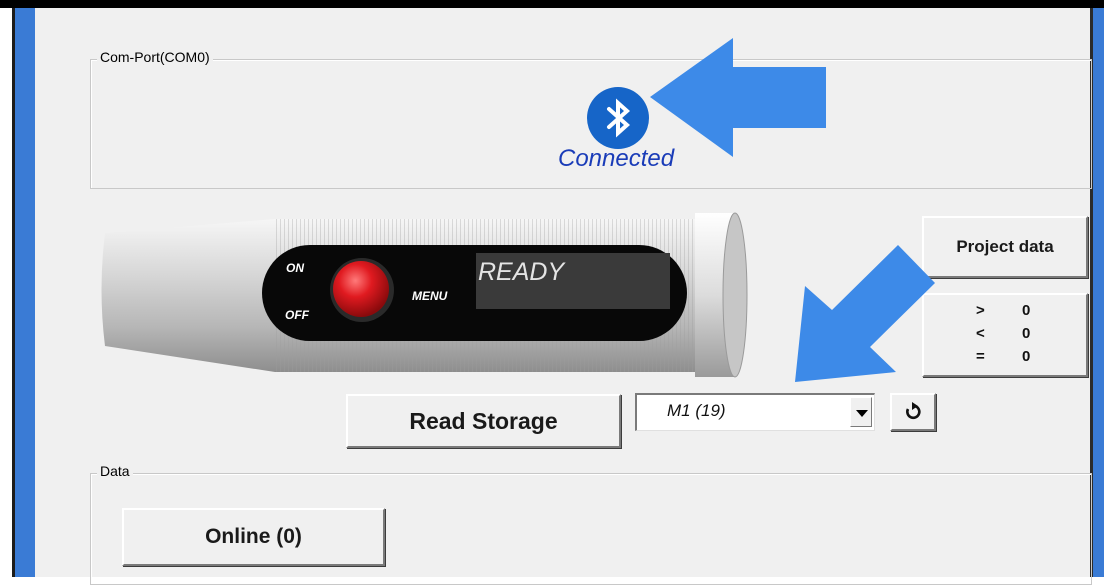 The image size is (1104, 585). I want to click on arrow-pointing-memory-select, so click(865, 313).